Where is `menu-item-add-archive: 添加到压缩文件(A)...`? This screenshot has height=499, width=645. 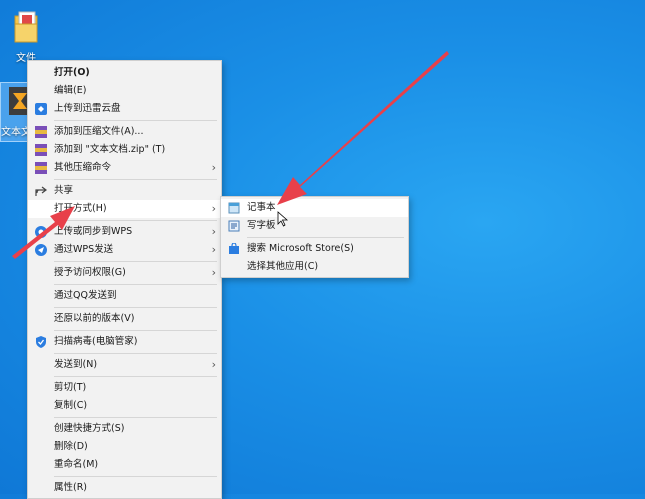 menu-item-add-archive: 添加到压缩文件(A)... is located at coordinates (124, 132).